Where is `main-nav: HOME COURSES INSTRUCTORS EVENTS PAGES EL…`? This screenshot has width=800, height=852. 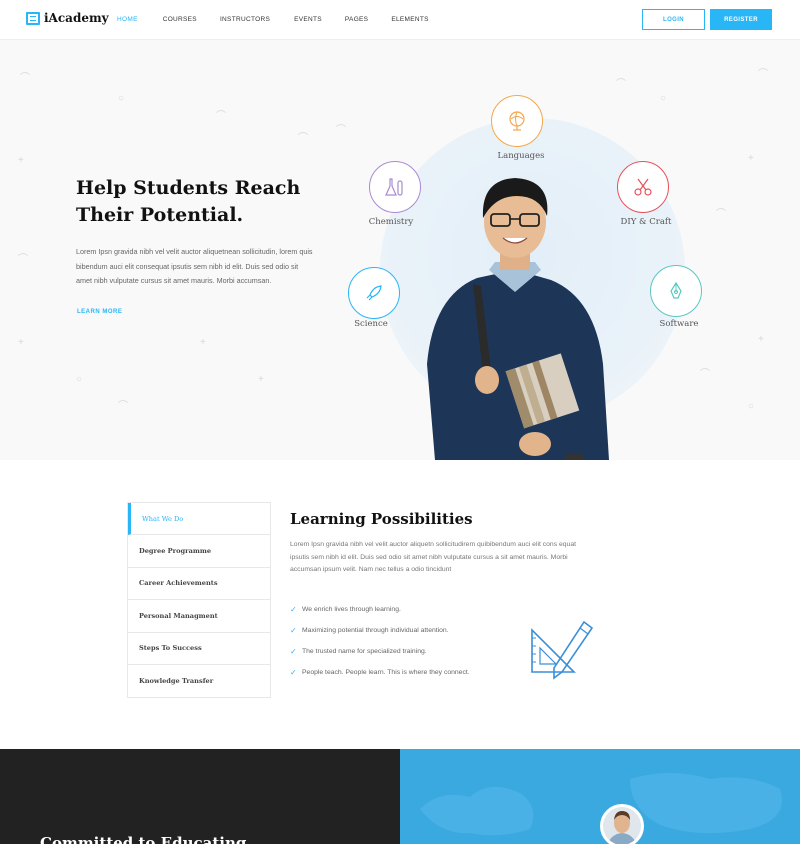 main-nav: HOME COURSES INSTRUCTORS EVENTS PAGES EL… is located at coordinates (273, 19).